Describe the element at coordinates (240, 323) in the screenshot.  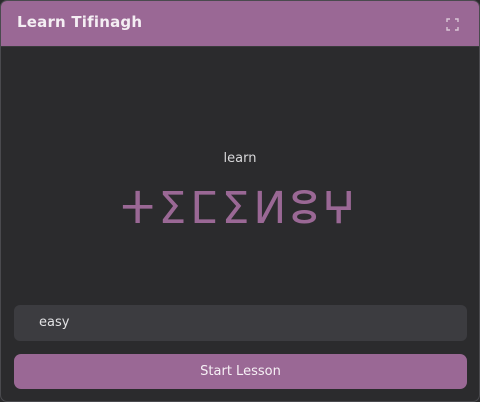
I see `difficulty-select: easy` at that location.